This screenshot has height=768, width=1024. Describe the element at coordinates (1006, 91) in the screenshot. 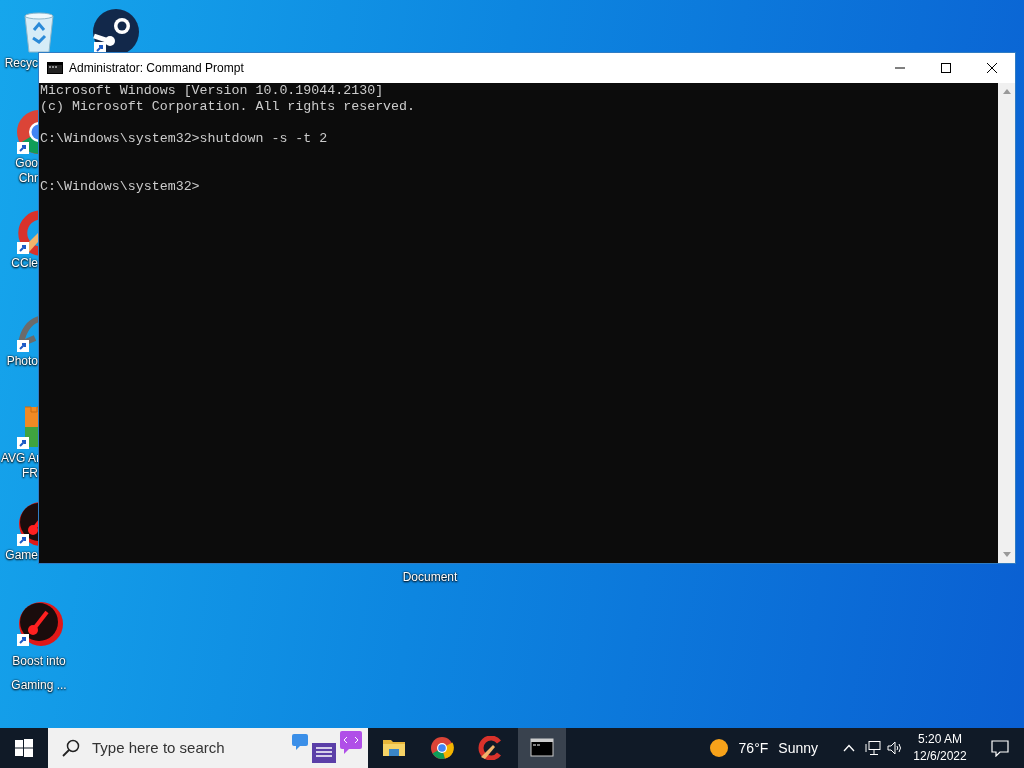

I see `up-arrow-icon` at that location.